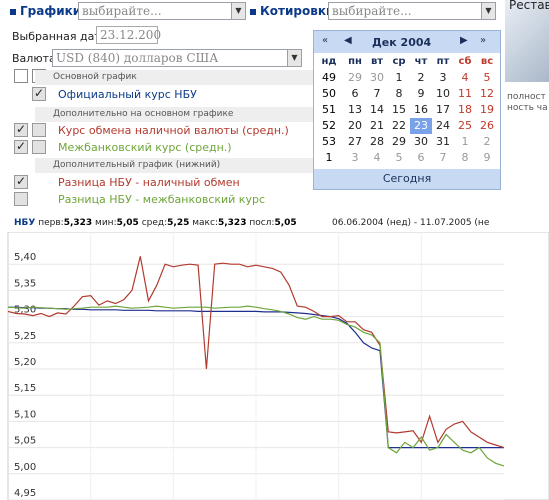 The image size is (549, 500). Describe the element at coordinates (487, 126) in the screenshot. I see `calendar-day: 26` at that location.